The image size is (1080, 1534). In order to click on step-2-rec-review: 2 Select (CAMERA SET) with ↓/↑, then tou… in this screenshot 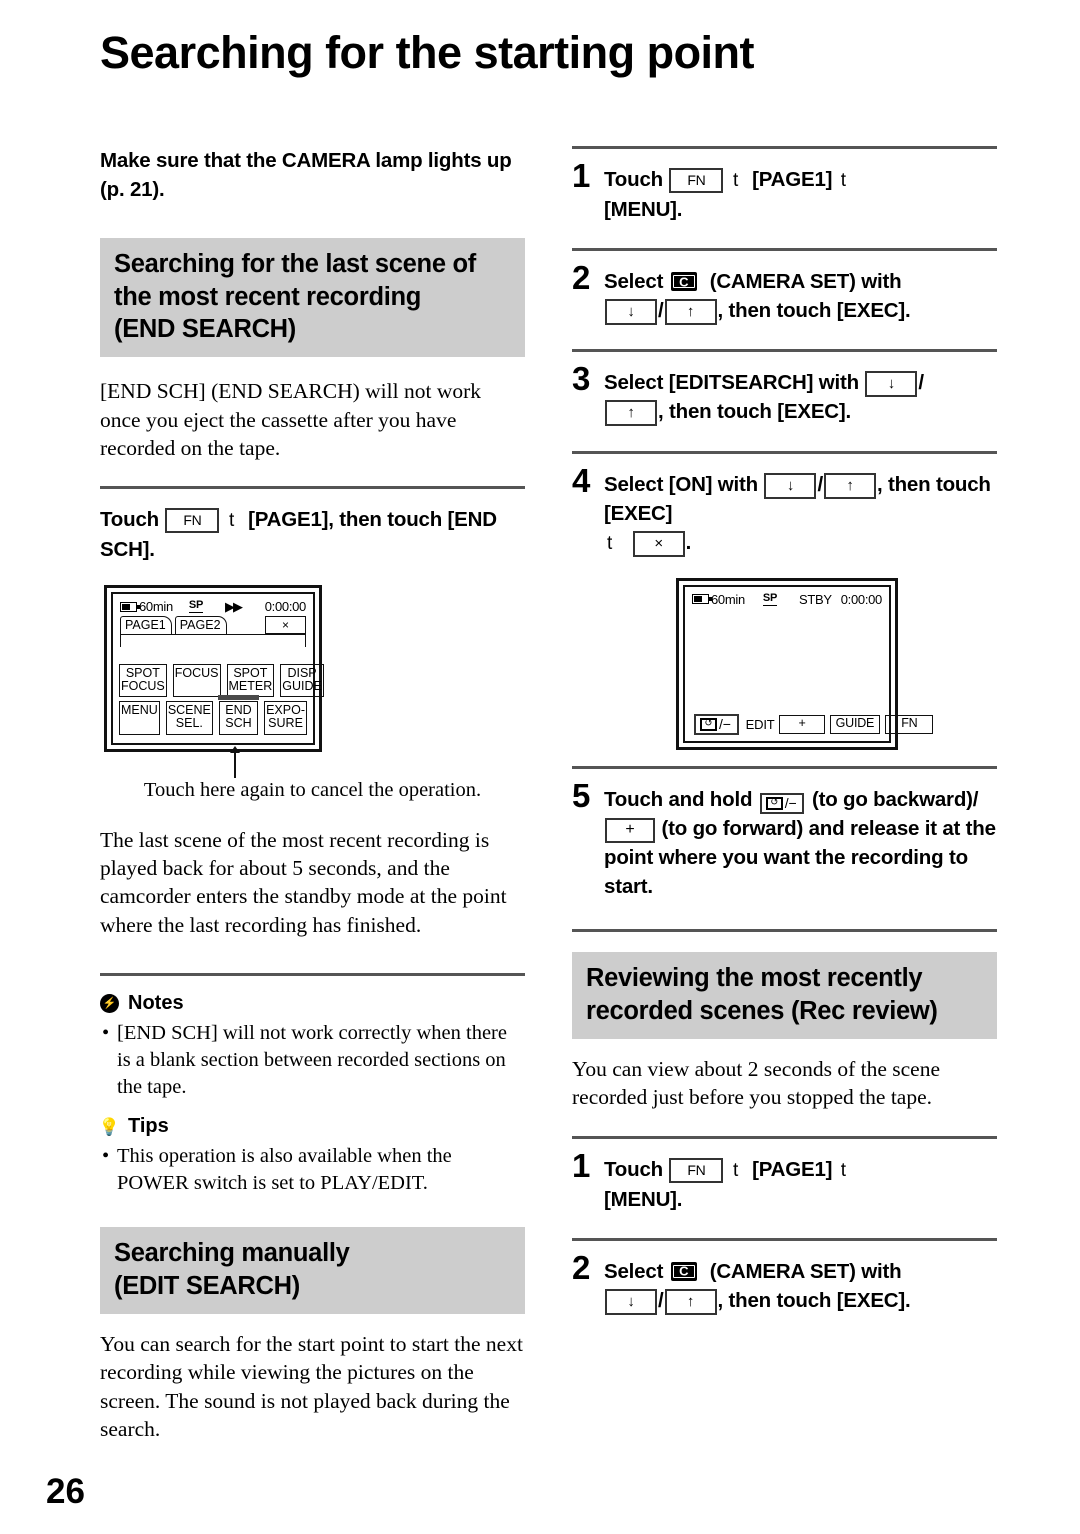, I will do `click(784, 1281)`.